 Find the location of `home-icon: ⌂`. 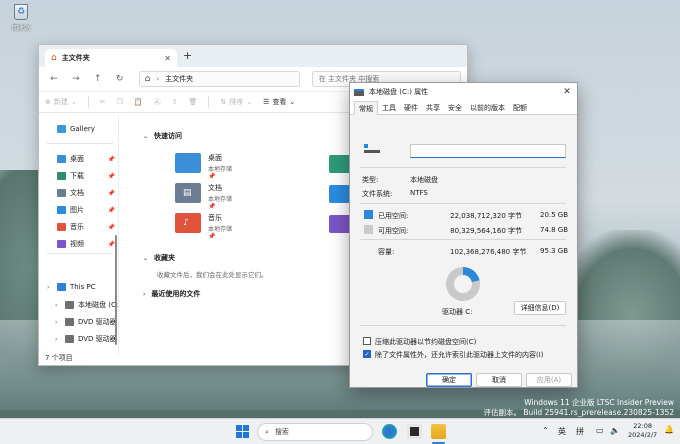

home-icon: ⌂ is located at coordinates (54, 58).